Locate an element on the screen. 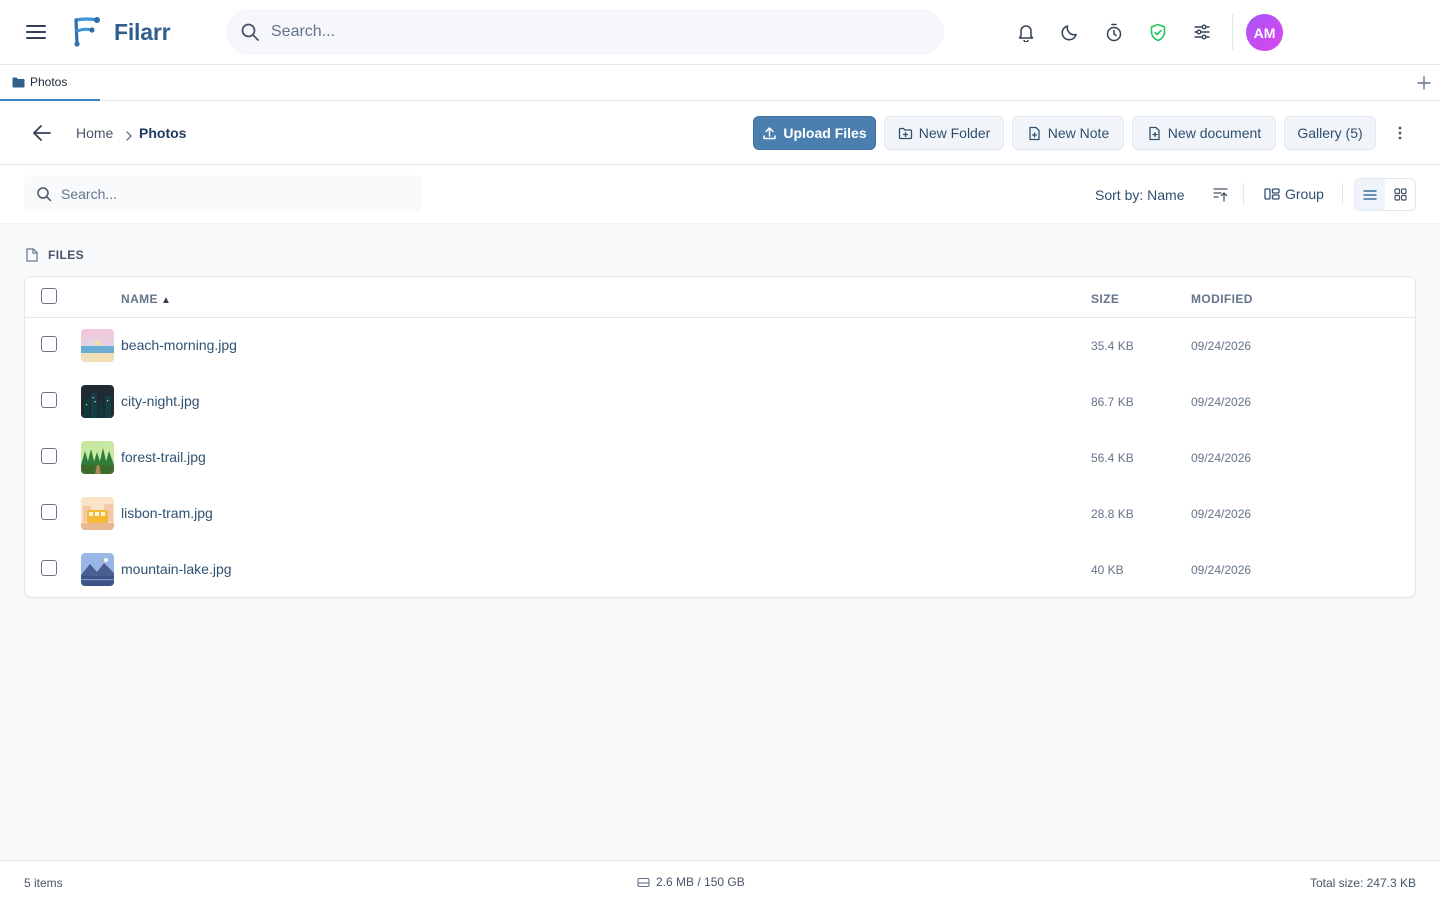 The height and width of the screenshot is (900, 1440). moon-icon is located at coordinates (1070, 32).